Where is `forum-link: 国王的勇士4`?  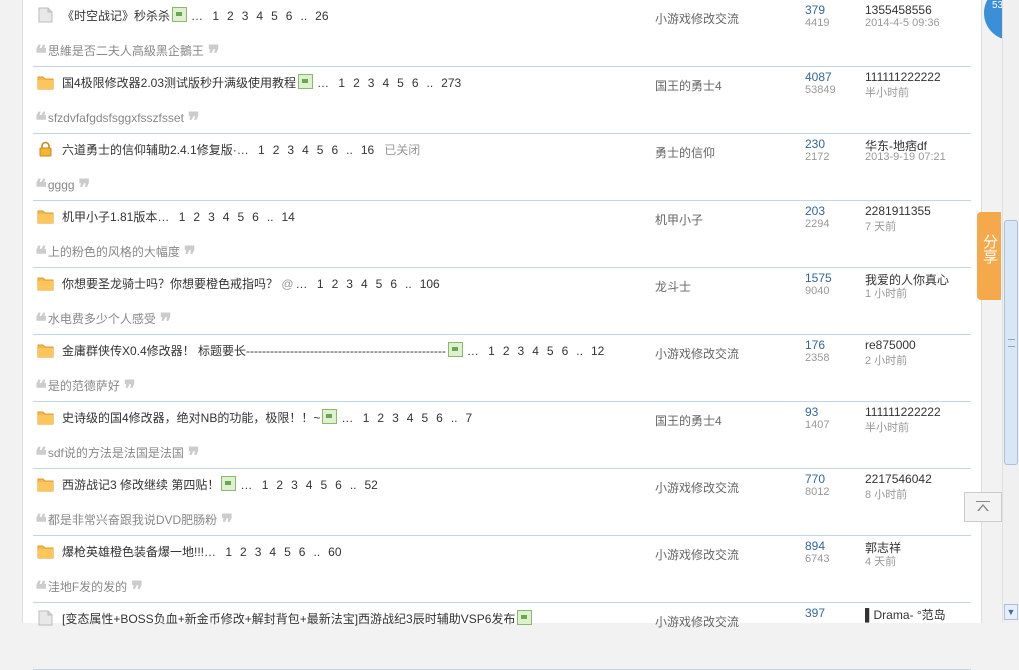 forum-link: 国王的勇士4 is located at coordinates (688, 420).